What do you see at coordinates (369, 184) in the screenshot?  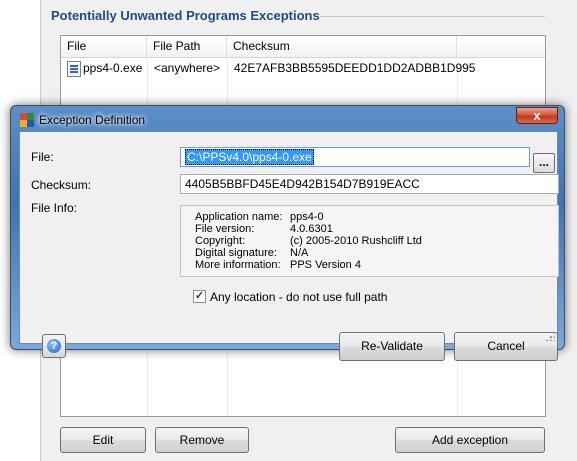 I see `checksum-field: 4405B5BBFD45E4D942B154D7B919EACC` at bounding box center [369, 184].